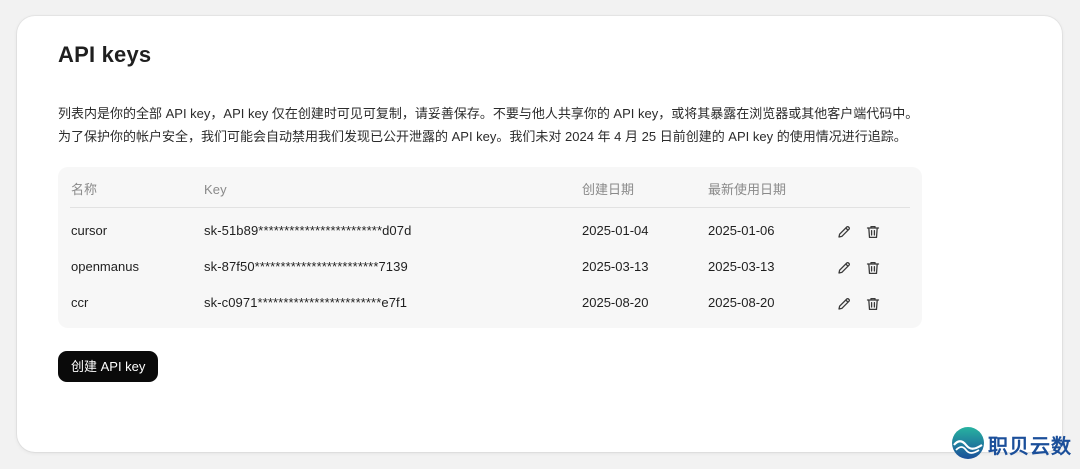  I want to click on created-date: 2025-03-13, so click(615, 266).